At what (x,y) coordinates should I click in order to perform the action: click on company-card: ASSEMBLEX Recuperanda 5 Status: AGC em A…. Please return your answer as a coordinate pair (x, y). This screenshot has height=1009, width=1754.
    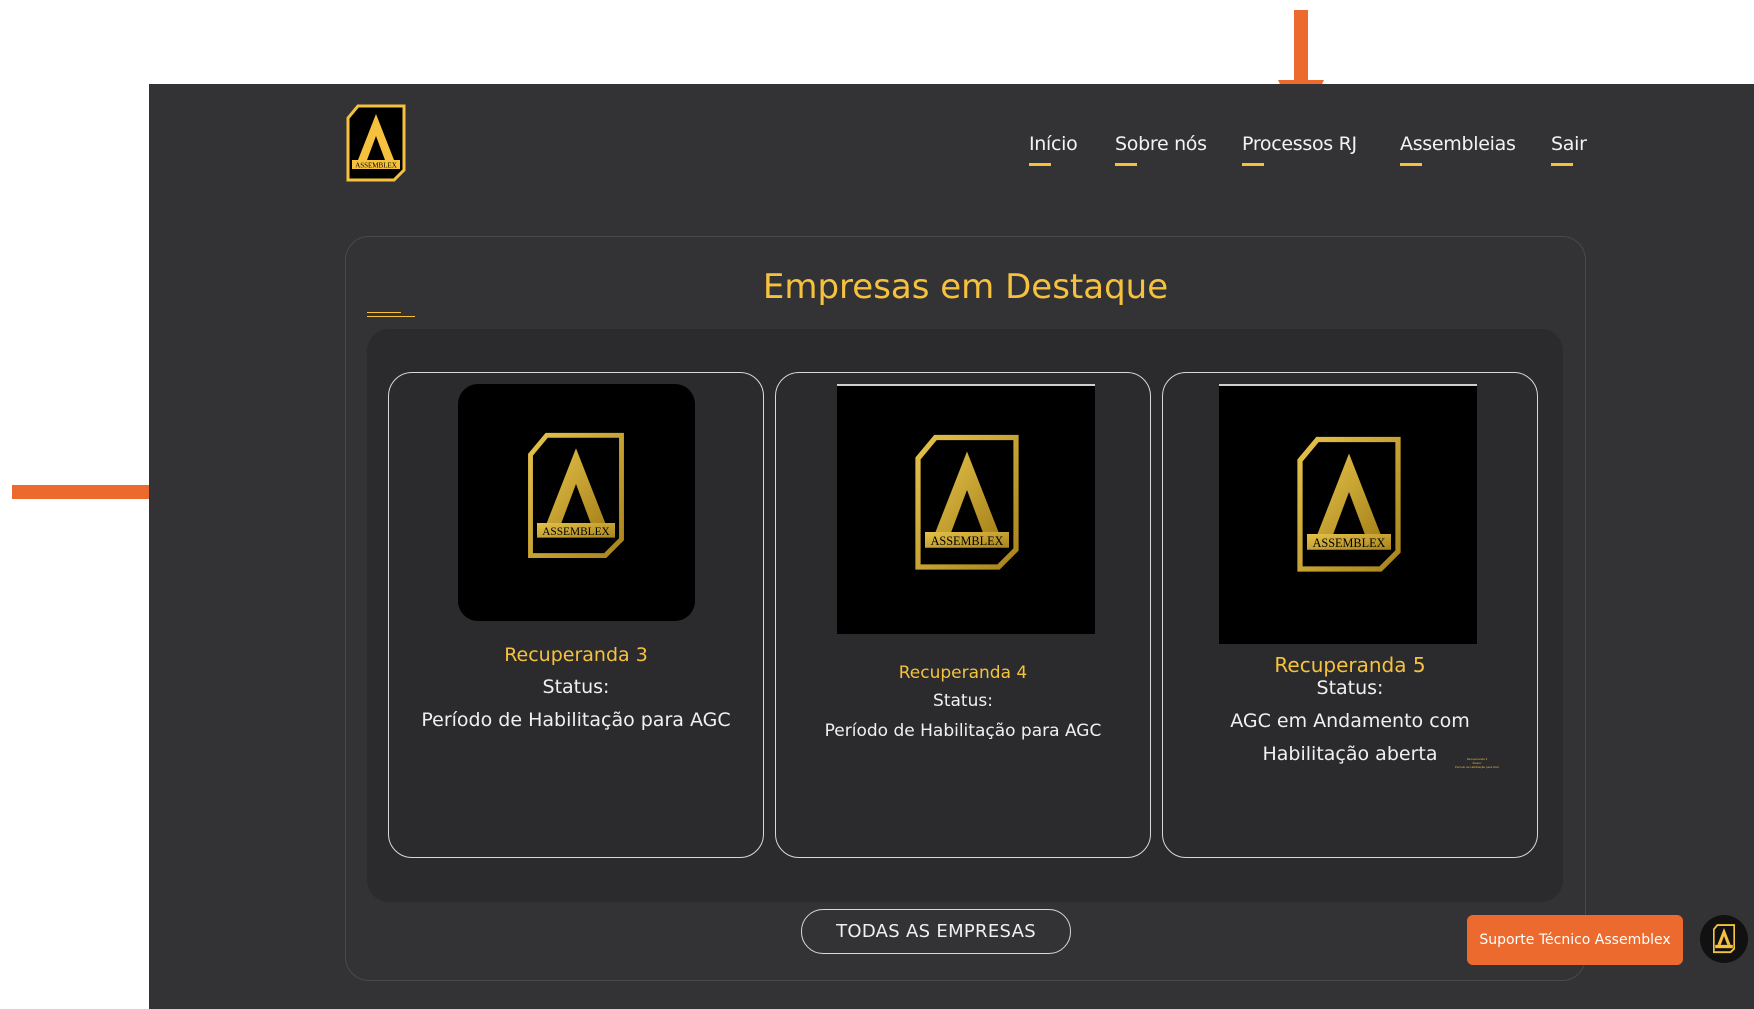
    Looking at the image, I should click on (1350, 615).